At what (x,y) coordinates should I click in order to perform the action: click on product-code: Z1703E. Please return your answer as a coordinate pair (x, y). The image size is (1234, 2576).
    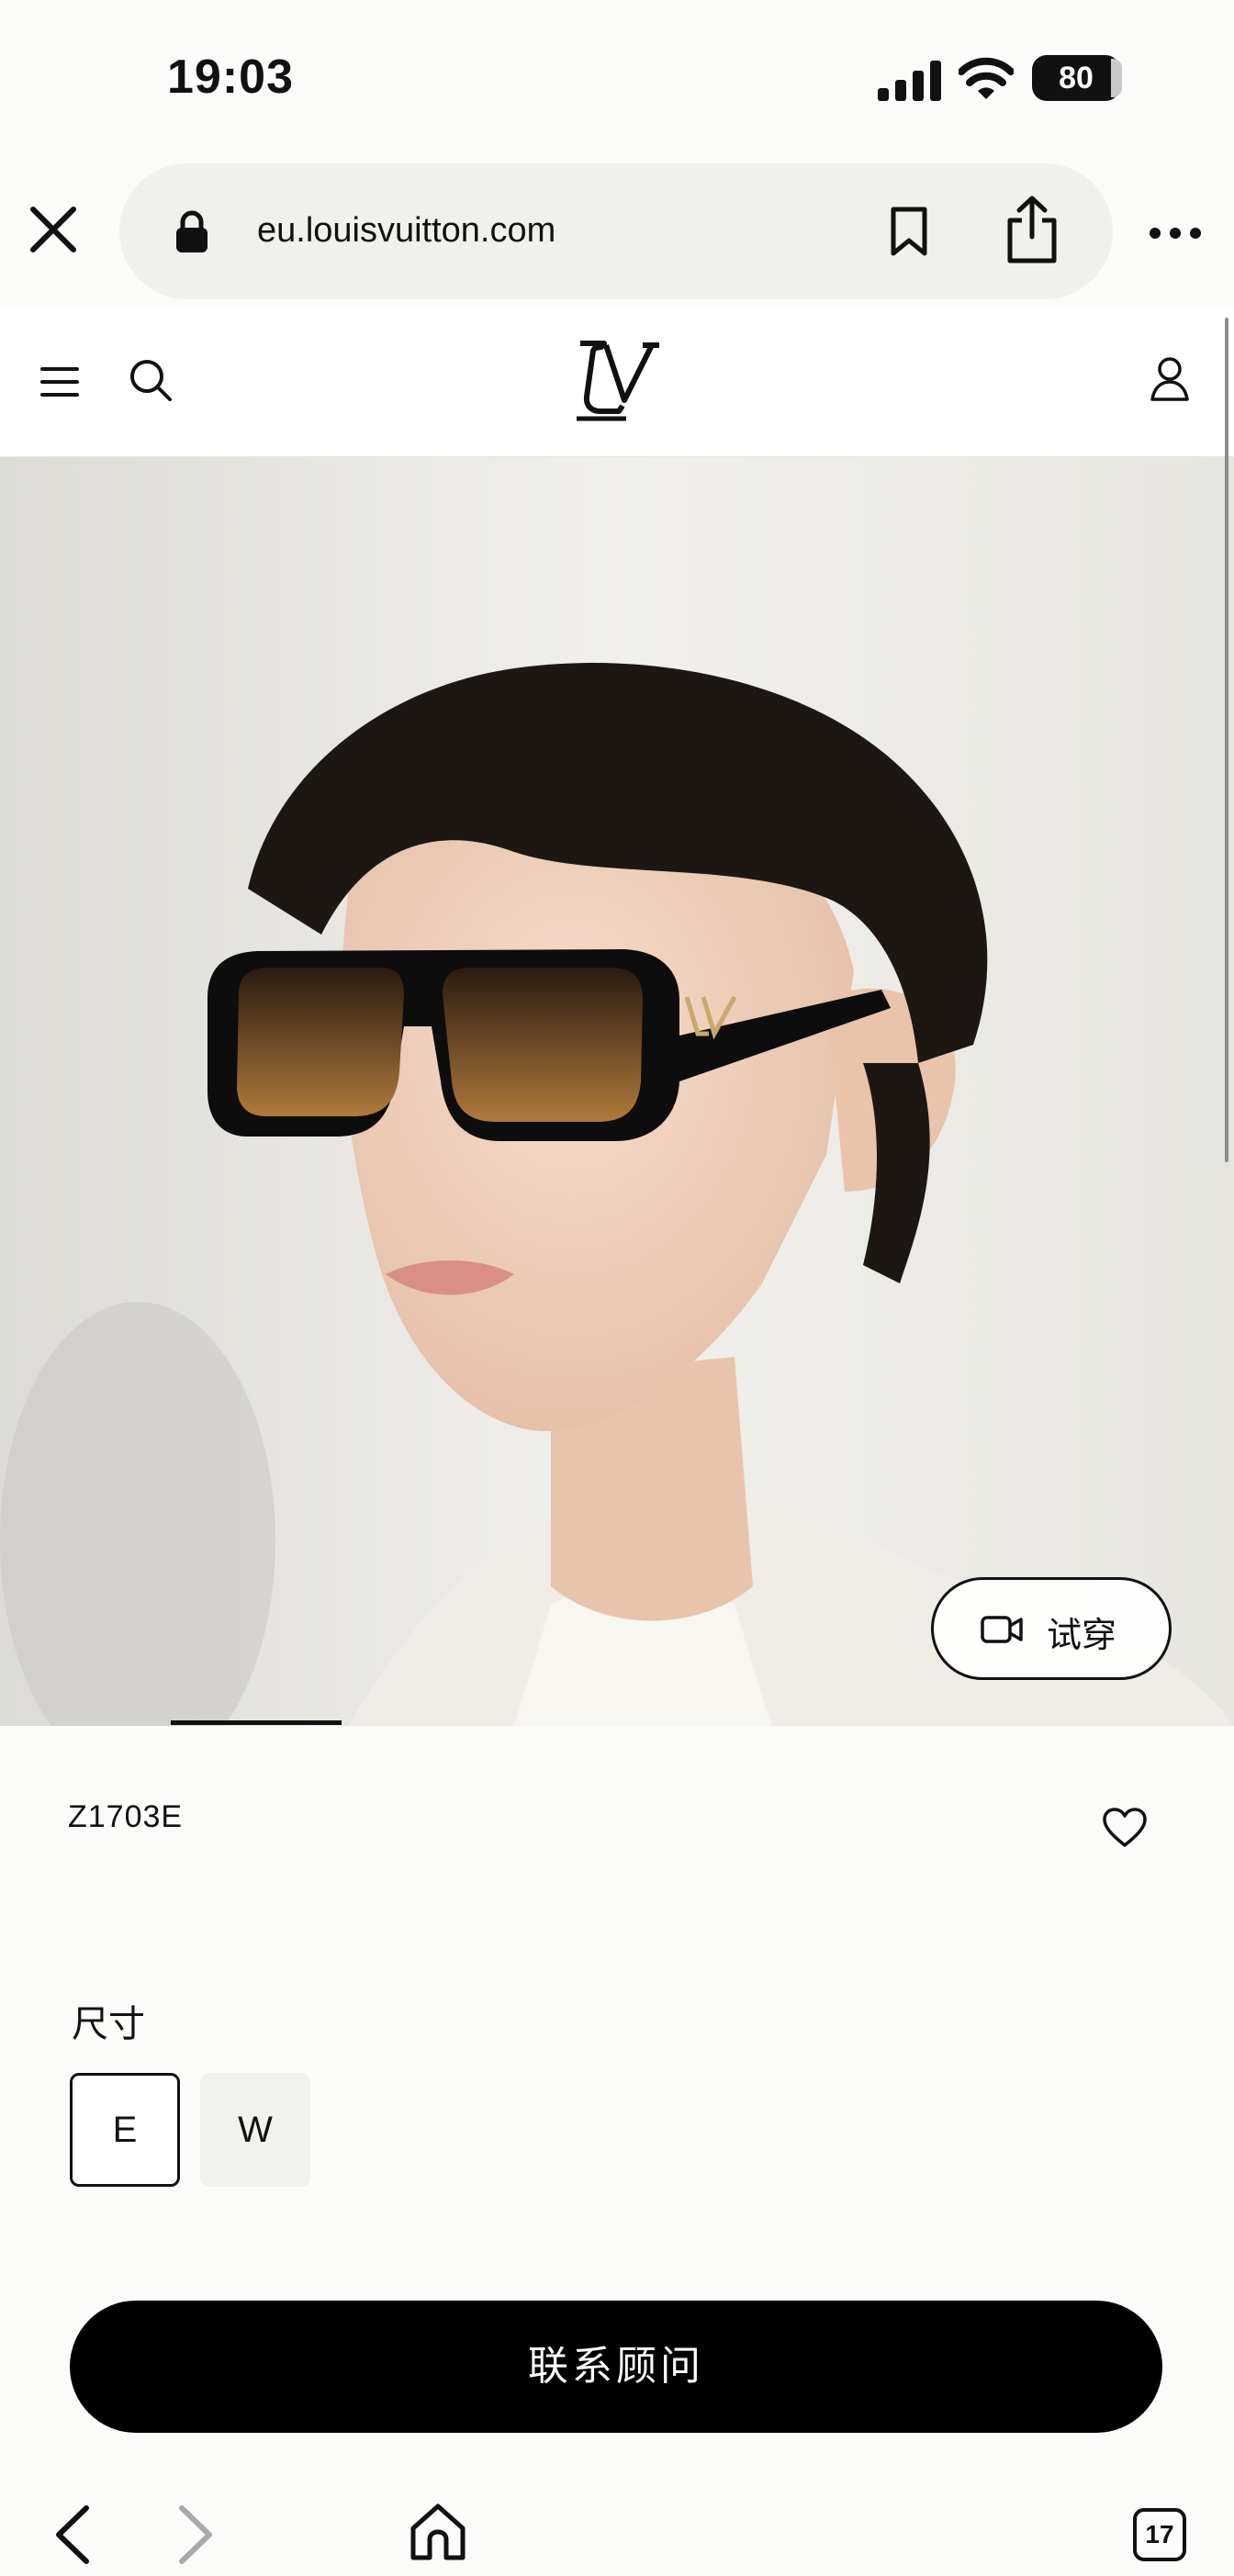
    Looking at the image, I should click on (126, 1816).